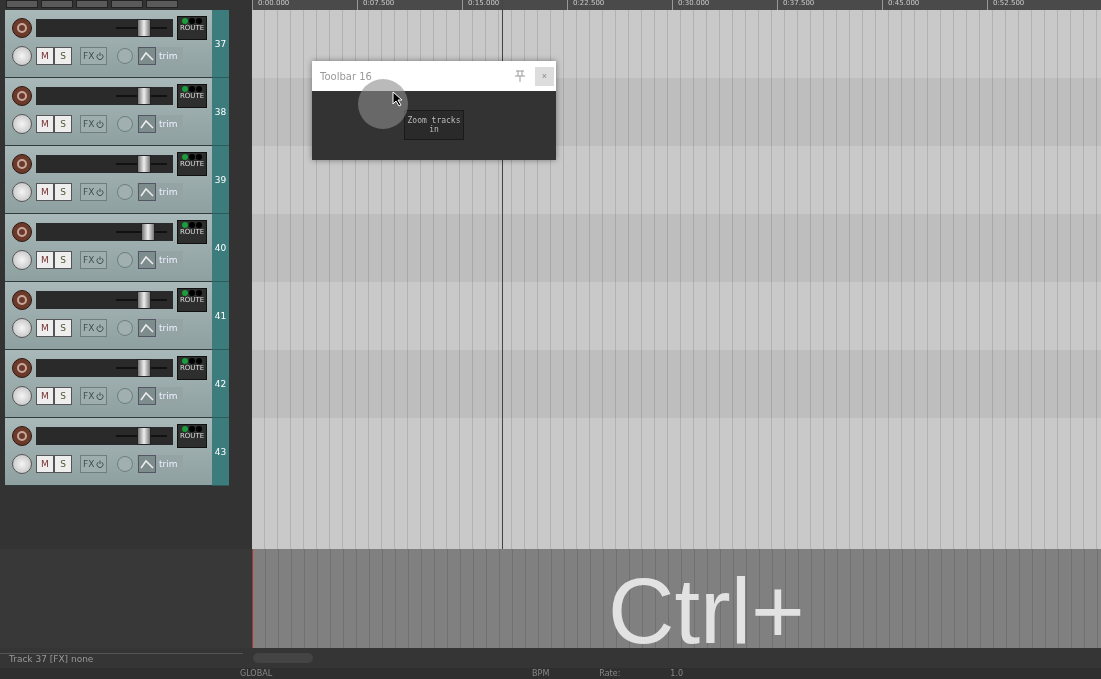 This screenshot has width=1101, height=679. What do you see at coordinates (541, 673) in the screenshot?
I see `bpm-label: BPM` at bounding box center [541, 673].